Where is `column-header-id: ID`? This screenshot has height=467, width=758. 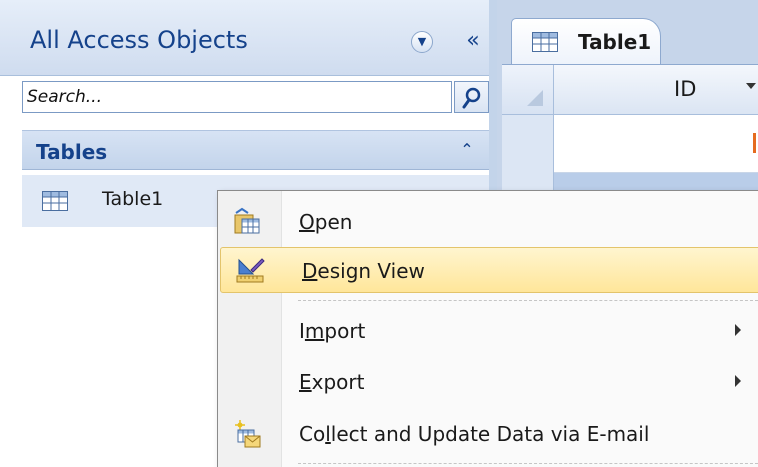
column-header-id: ID is located at coordinates (656, 90).